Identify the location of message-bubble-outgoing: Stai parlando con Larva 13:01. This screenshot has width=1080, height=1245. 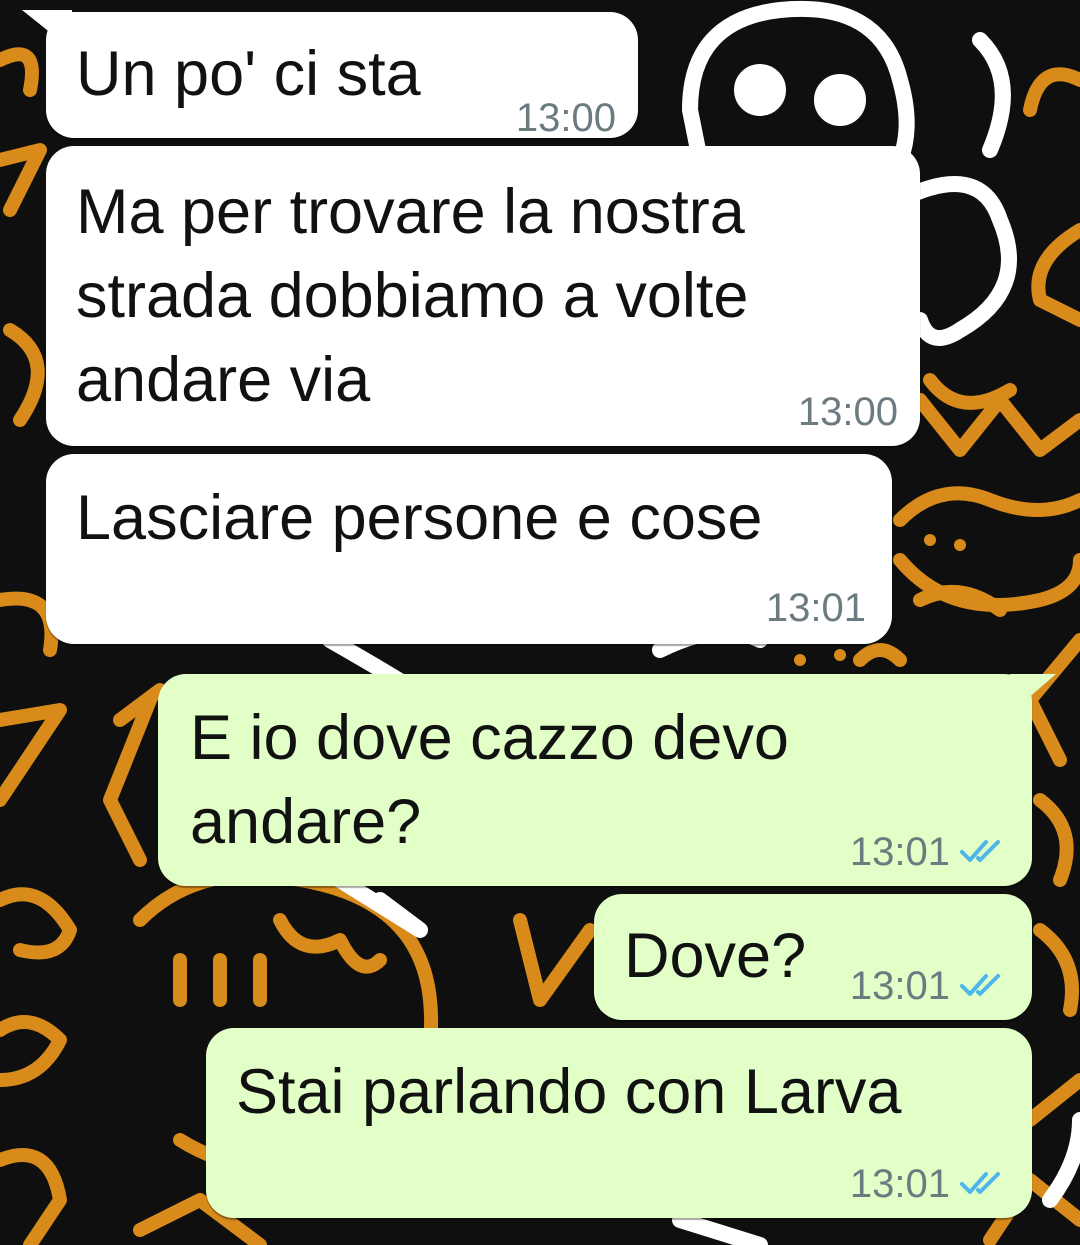
(619, 1123).